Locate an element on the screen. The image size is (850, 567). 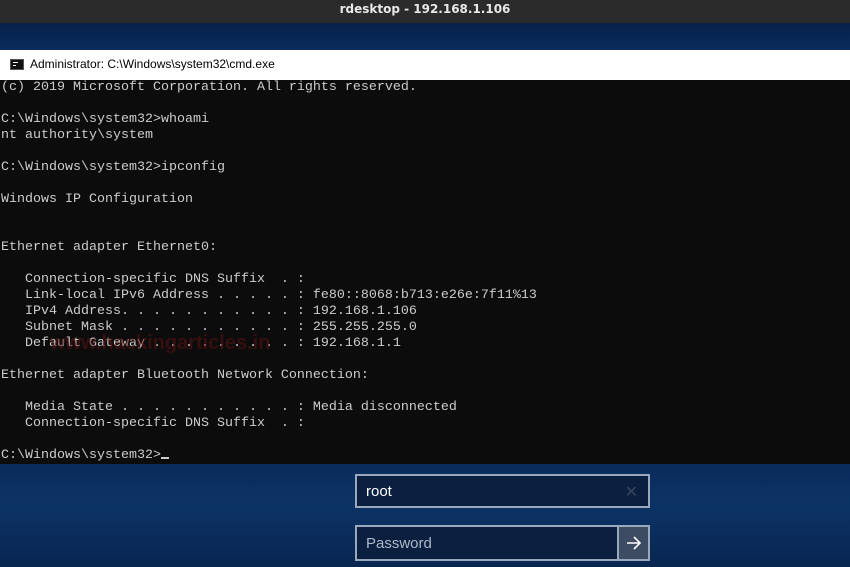
arrow-right-icon is located at coordinates (634, 543).